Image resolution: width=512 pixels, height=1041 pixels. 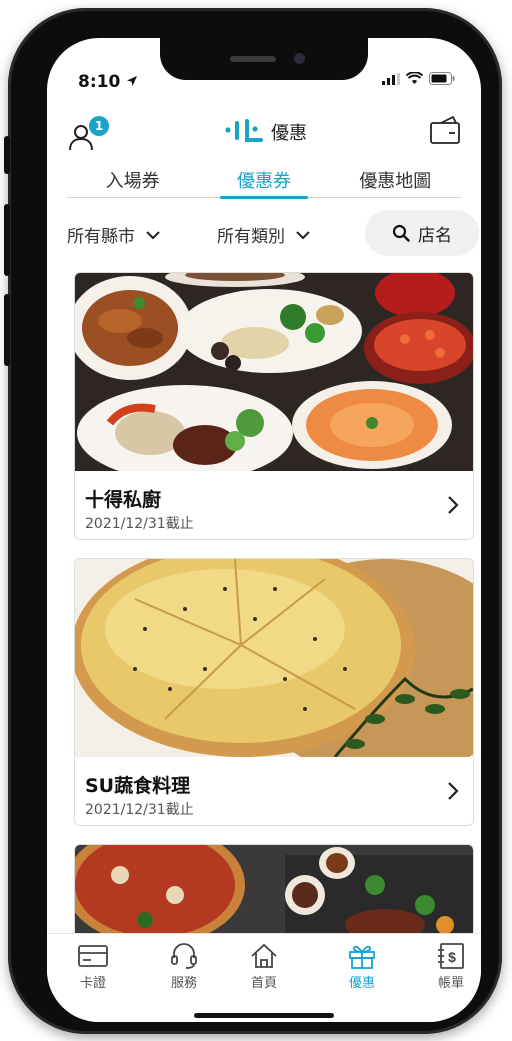 I want to click on mute-switch, so click(x=7, y=155).